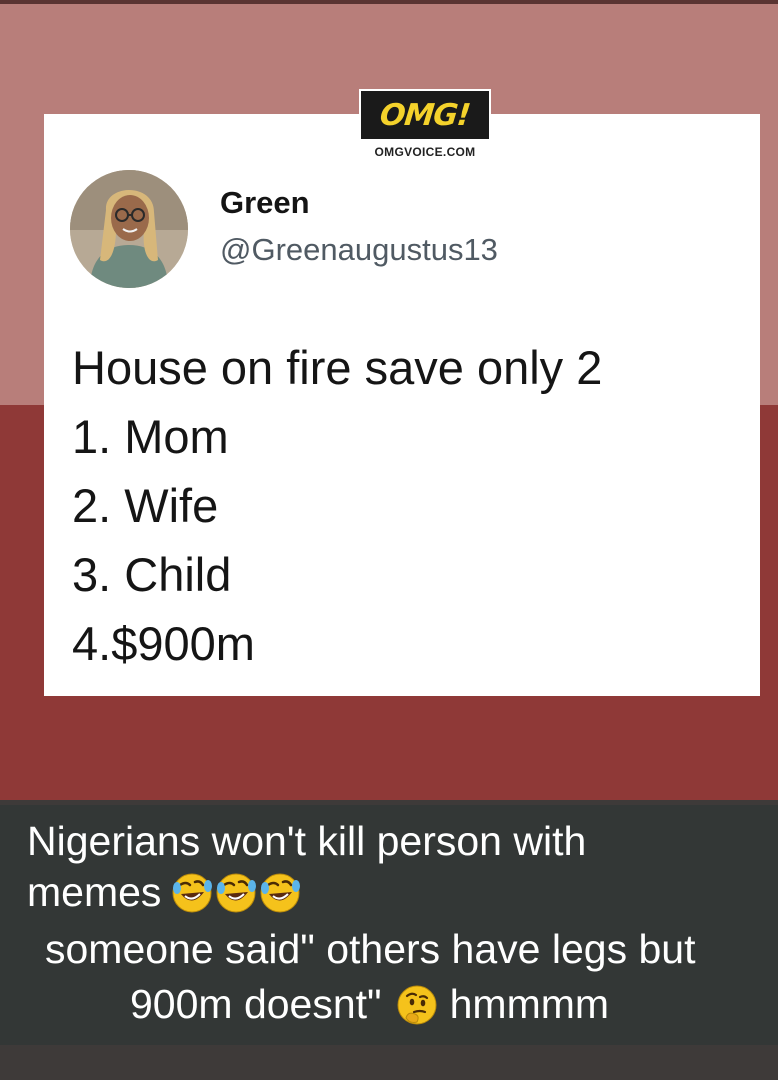 This screenshot has width=778, height=1080. What do you see at coordinates (150, 436) in the screenshot?
I see `tweet-line-option-1: 1. Mom` at bounding box center [150, 436].